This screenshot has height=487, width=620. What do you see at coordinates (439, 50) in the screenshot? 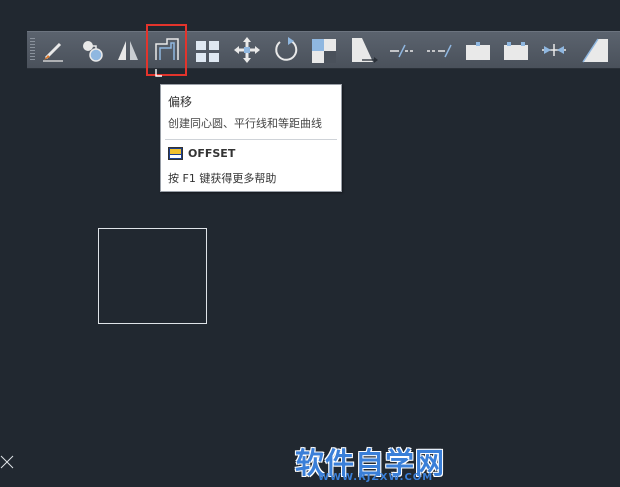
I see `extend-icon` at bounding box center [439, 50].